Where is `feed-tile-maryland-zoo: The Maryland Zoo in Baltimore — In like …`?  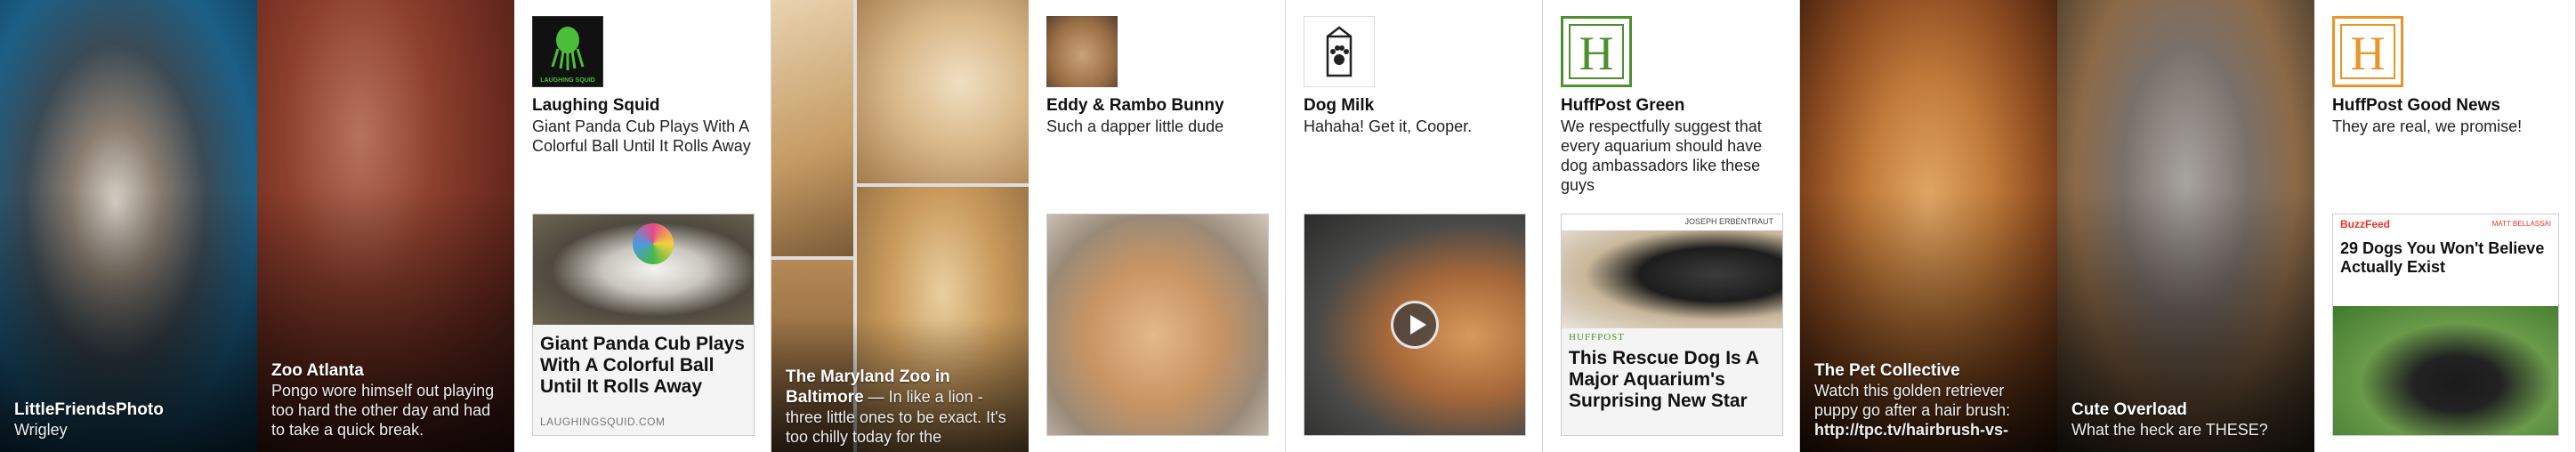
feed-tile-maryland-zoo: The Maryland Zoo in Baltimore — In like … is located at coordinates (900, 226).